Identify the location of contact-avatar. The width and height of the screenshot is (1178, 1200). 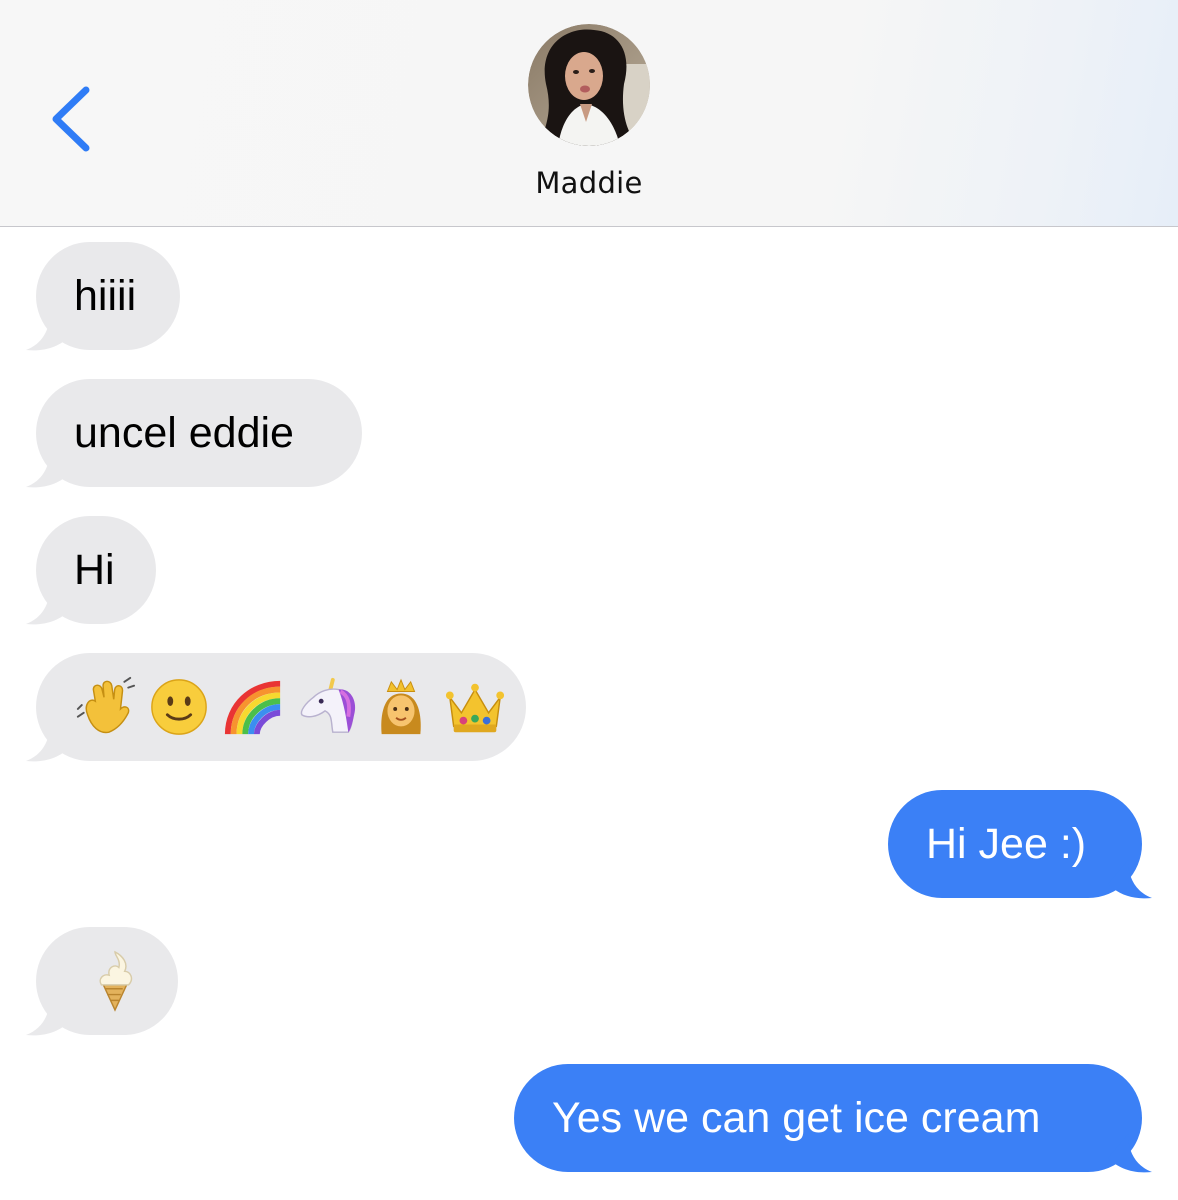
(589, 85).